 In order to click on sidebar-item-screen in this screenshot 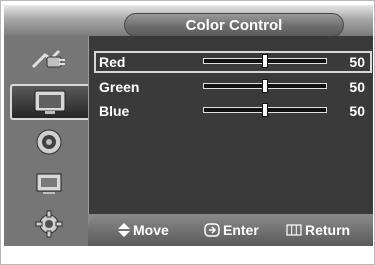, I will do `click(49, 184)`.